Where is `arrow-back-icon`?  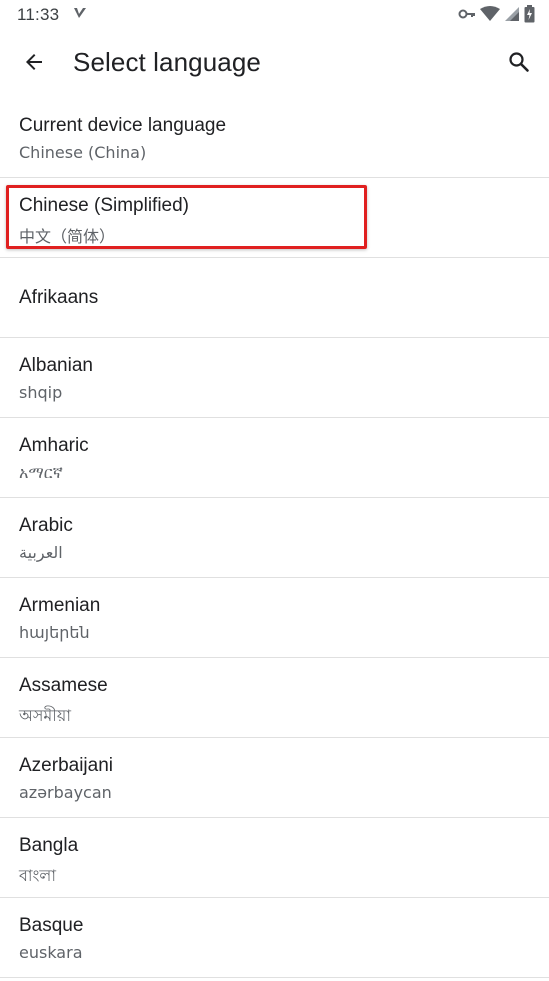 arrow-back-icon is located at coordinates (34, 64).